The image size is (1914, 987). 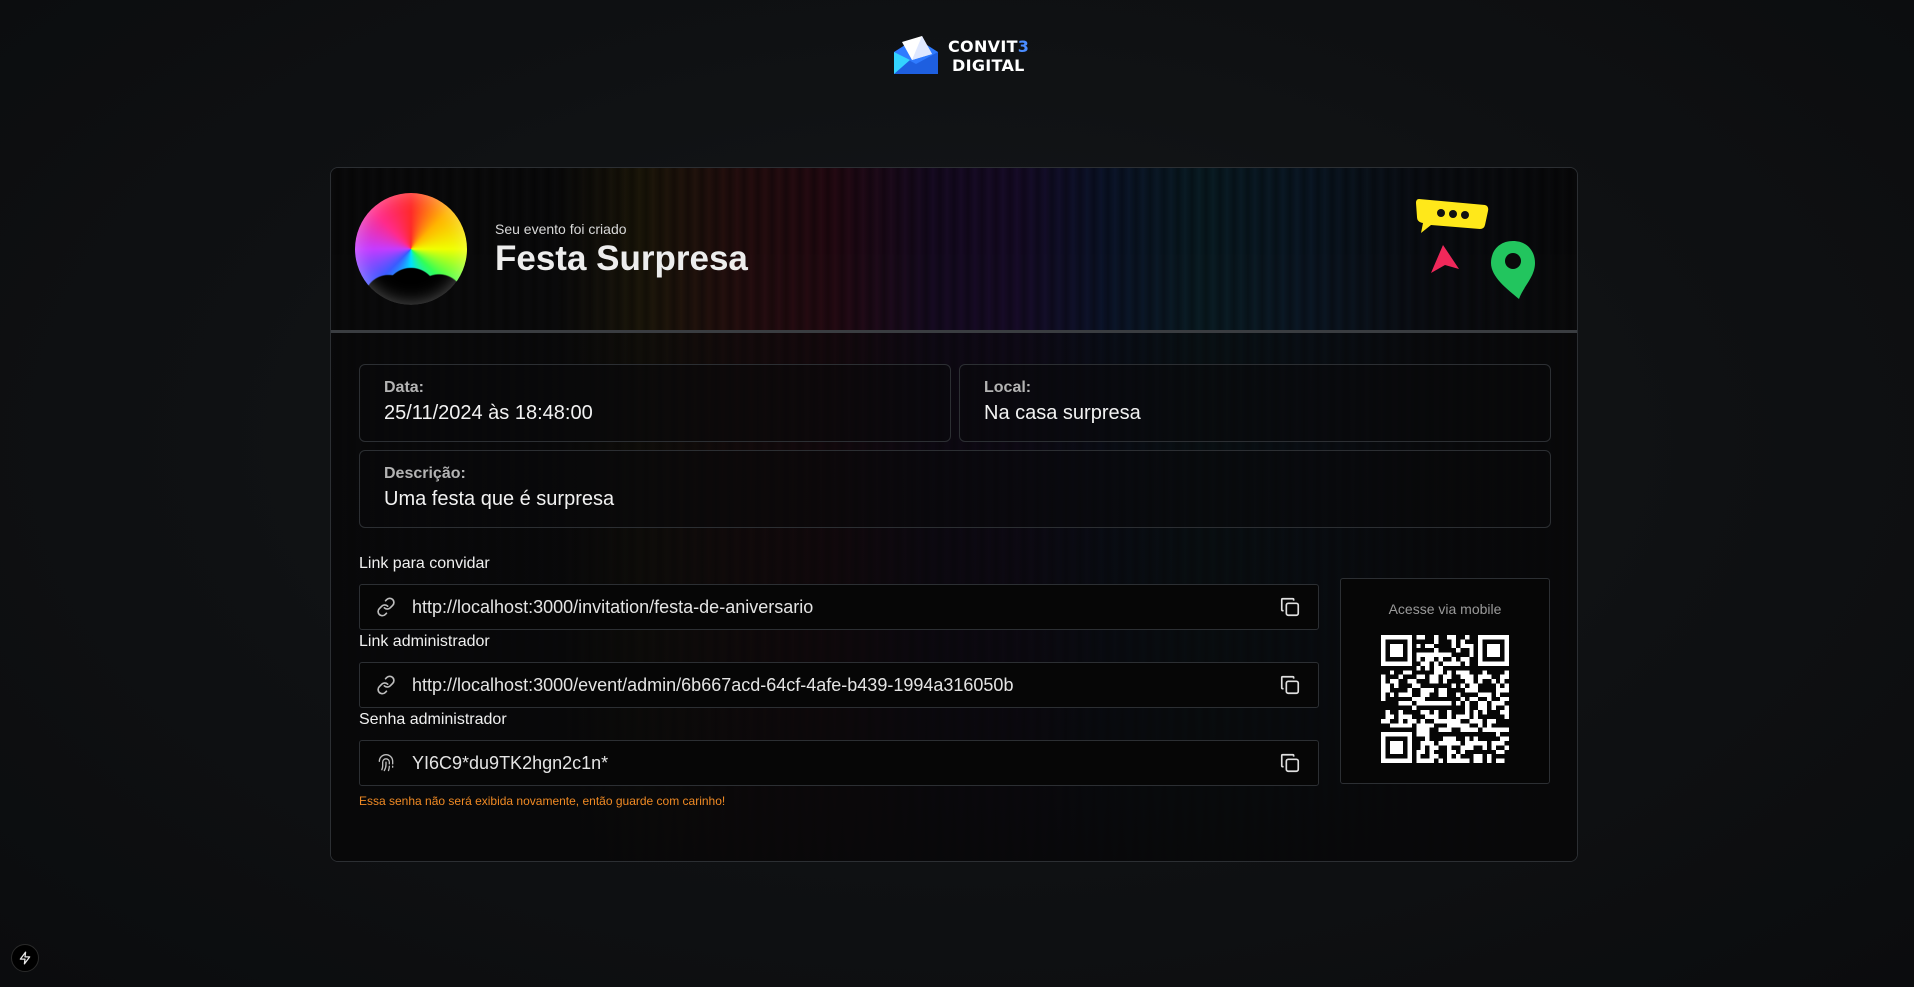 I want to click on description-box: Descrição: Uma festa que é surpresa, so click(x=955, y=489).